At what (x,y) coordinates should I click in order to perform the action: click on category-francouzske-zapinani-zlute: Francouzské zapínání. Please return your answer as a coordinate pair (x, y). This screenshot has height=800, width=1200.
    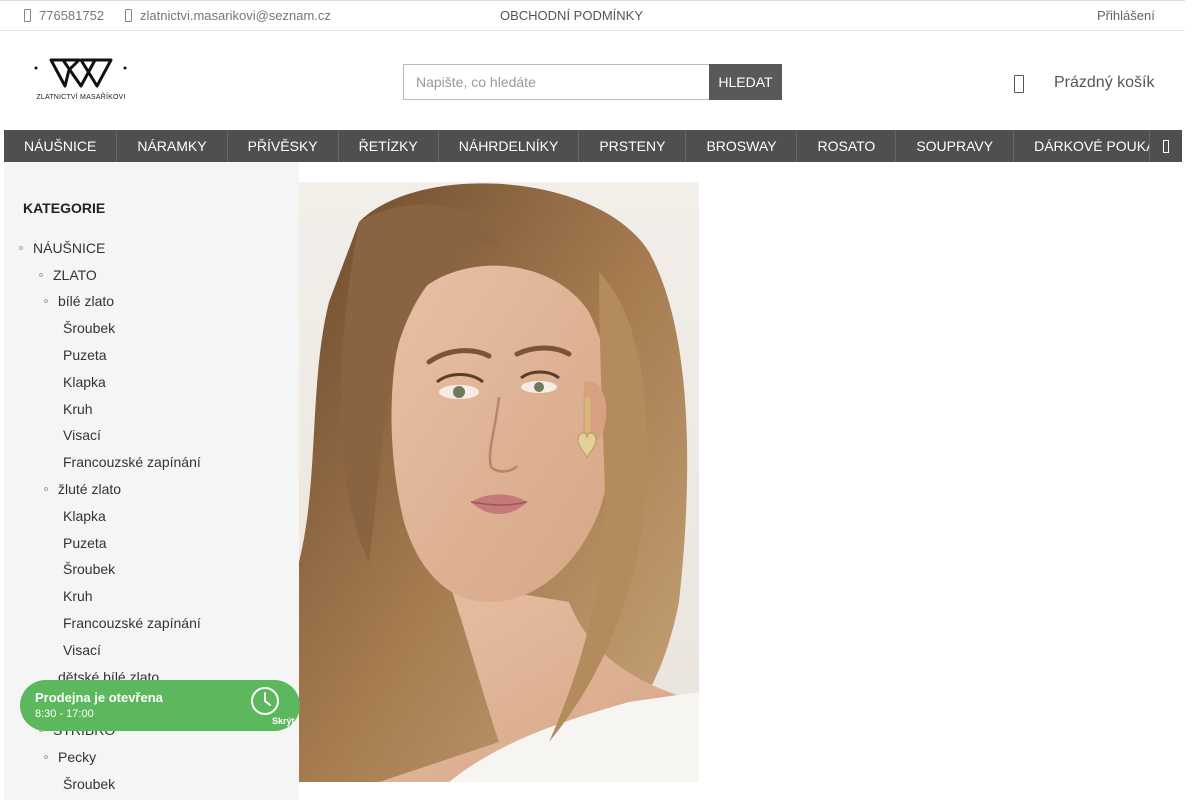
    Looking at the image, I should click on (132, 623).